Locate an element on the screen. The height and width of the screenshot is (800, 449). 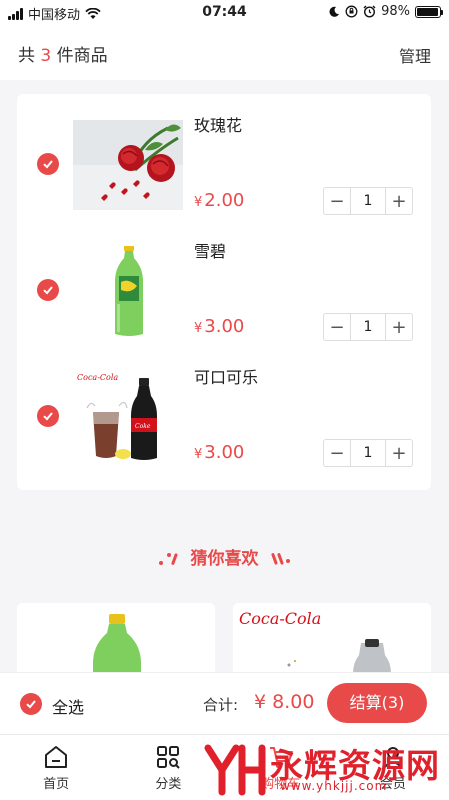
total-value: ¥ 8.00 is located at coordinates (284, 702).